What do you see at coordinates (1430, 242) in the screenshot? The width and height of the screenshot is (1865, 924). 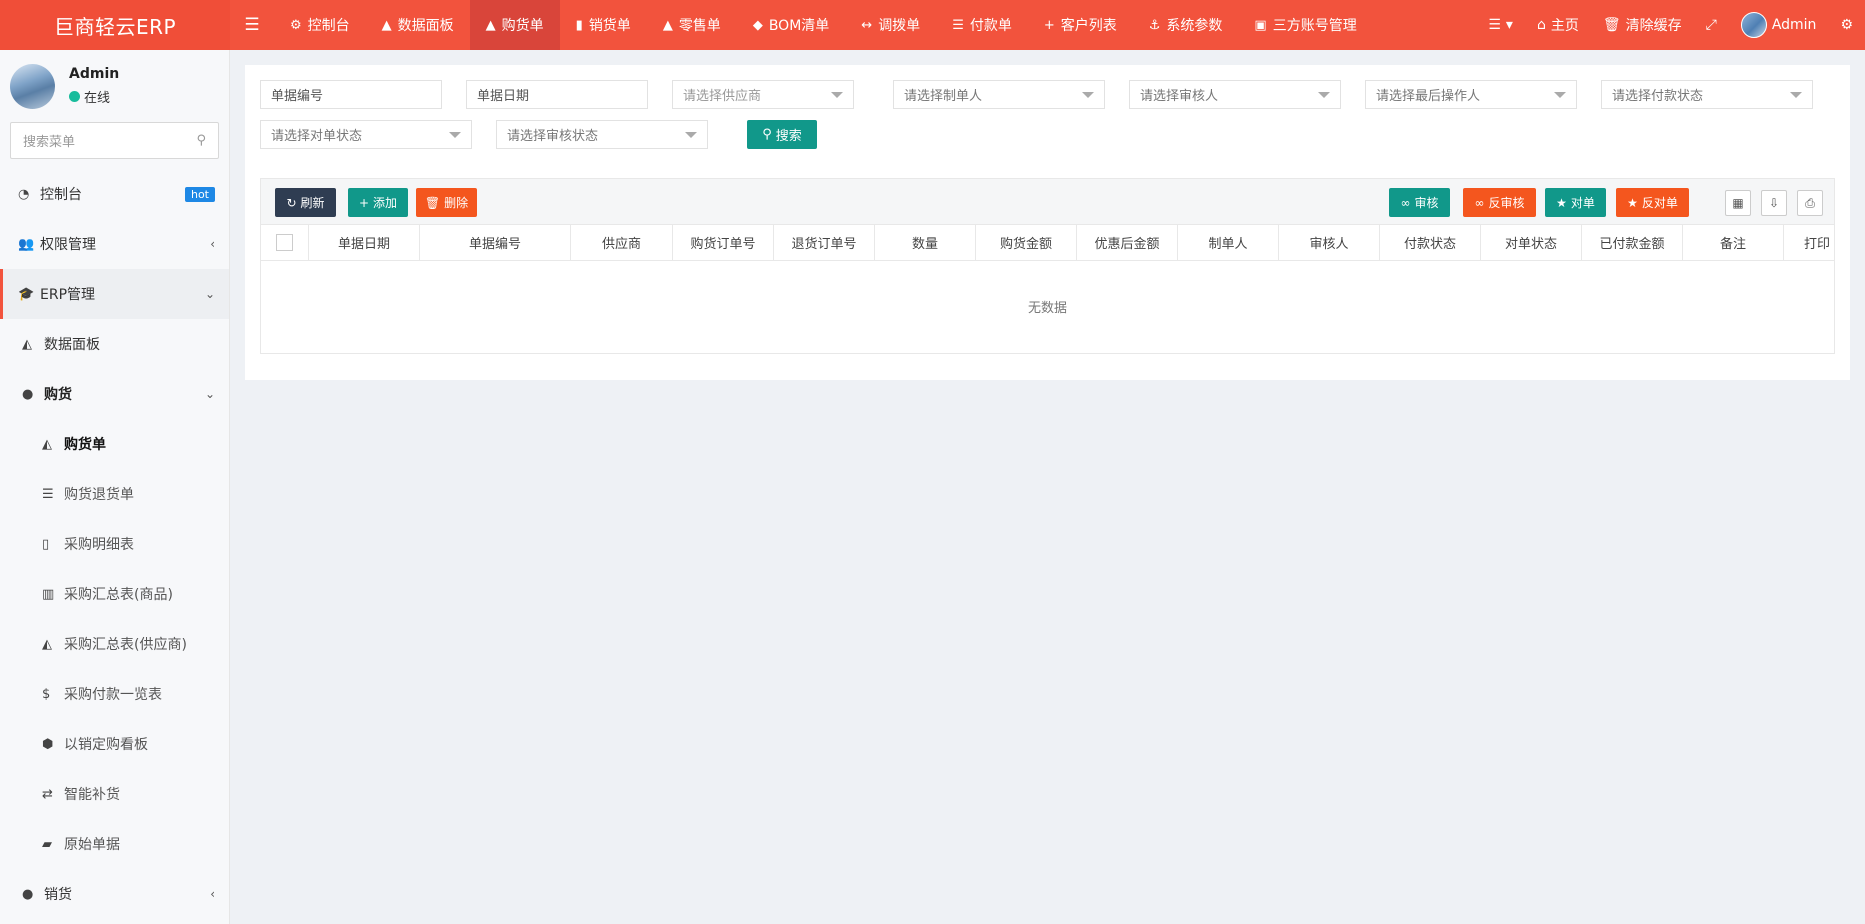 I see `column-header: 付款状态` at bounding box center [1430, 242].